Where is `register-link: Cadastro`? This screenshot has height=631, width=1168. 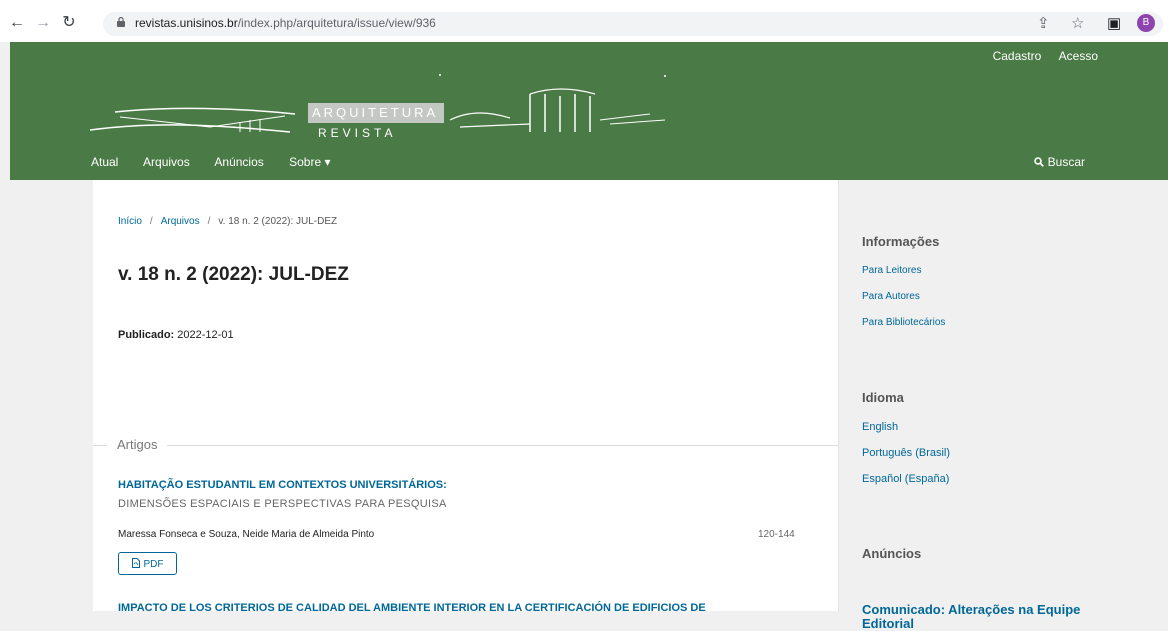
register-link: Cadastro is located at coordinates (1017, 56).